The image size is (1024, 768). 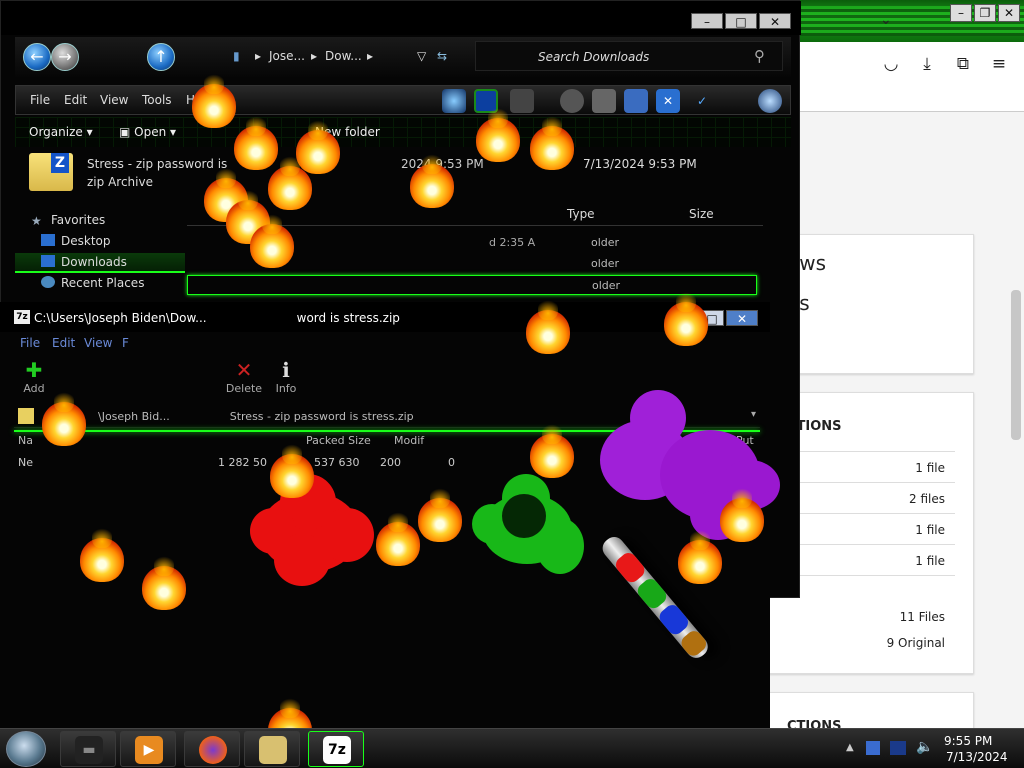 What do you see at coordinates (244, 376) in the screenshot?
I see `delete-button: ✕ Delete` at bounding box center [244, 376].